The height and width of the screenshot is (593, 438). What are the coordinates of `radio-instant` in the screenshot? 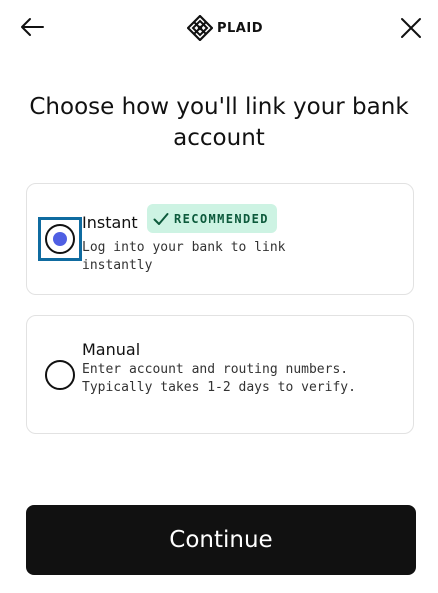 It's located at (60, 239).